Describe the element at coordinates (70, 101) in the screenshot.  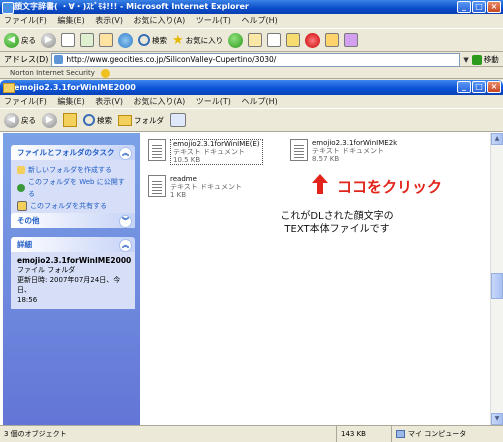
I see `ex-menu-edit: 編集(E)` at that location.